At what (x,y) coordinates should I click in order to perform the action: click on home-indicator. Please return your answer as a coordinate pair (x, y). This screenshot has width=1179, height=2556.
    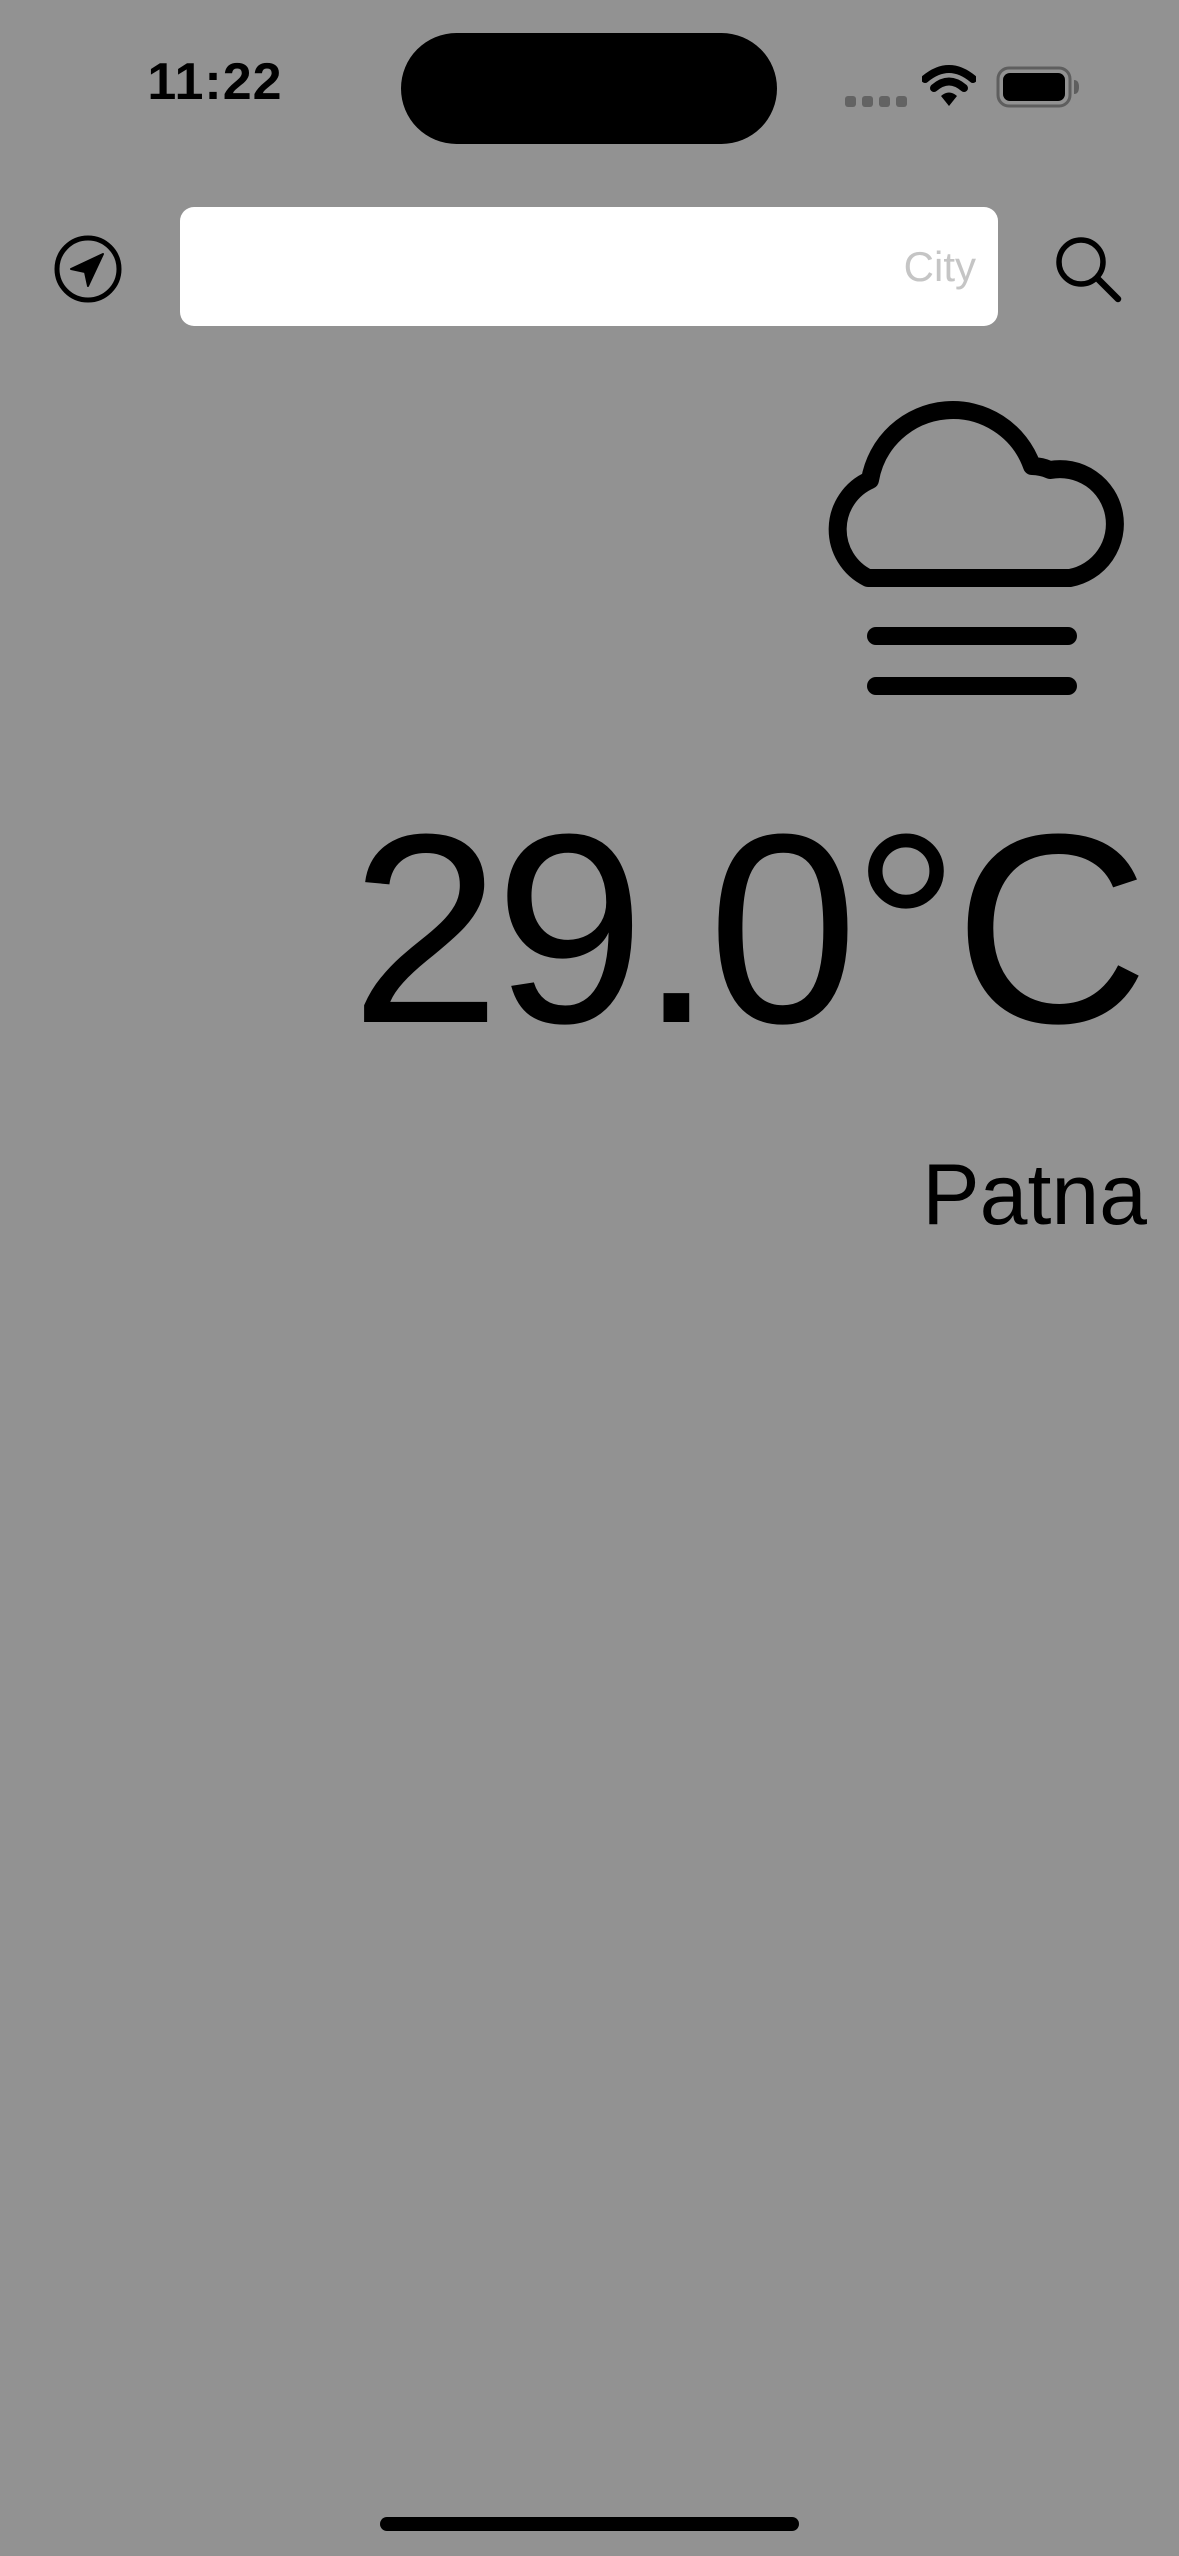
    Looking at the image, I should click on (589, 2524).